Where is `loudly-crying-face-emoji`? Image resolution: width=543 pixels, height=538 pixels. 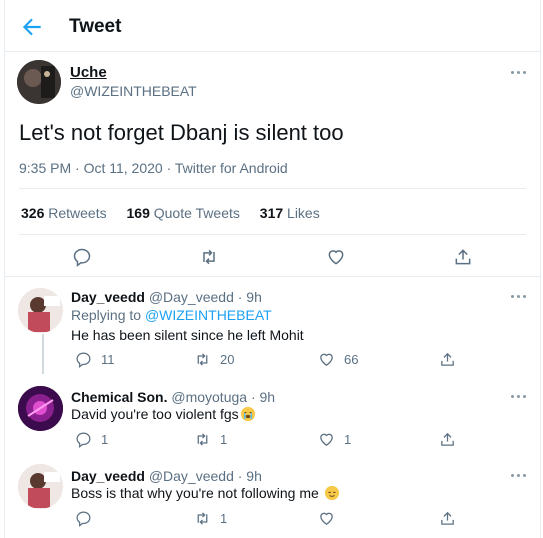
loudly-crying-face-emoji is located at coordinates (247, 414).